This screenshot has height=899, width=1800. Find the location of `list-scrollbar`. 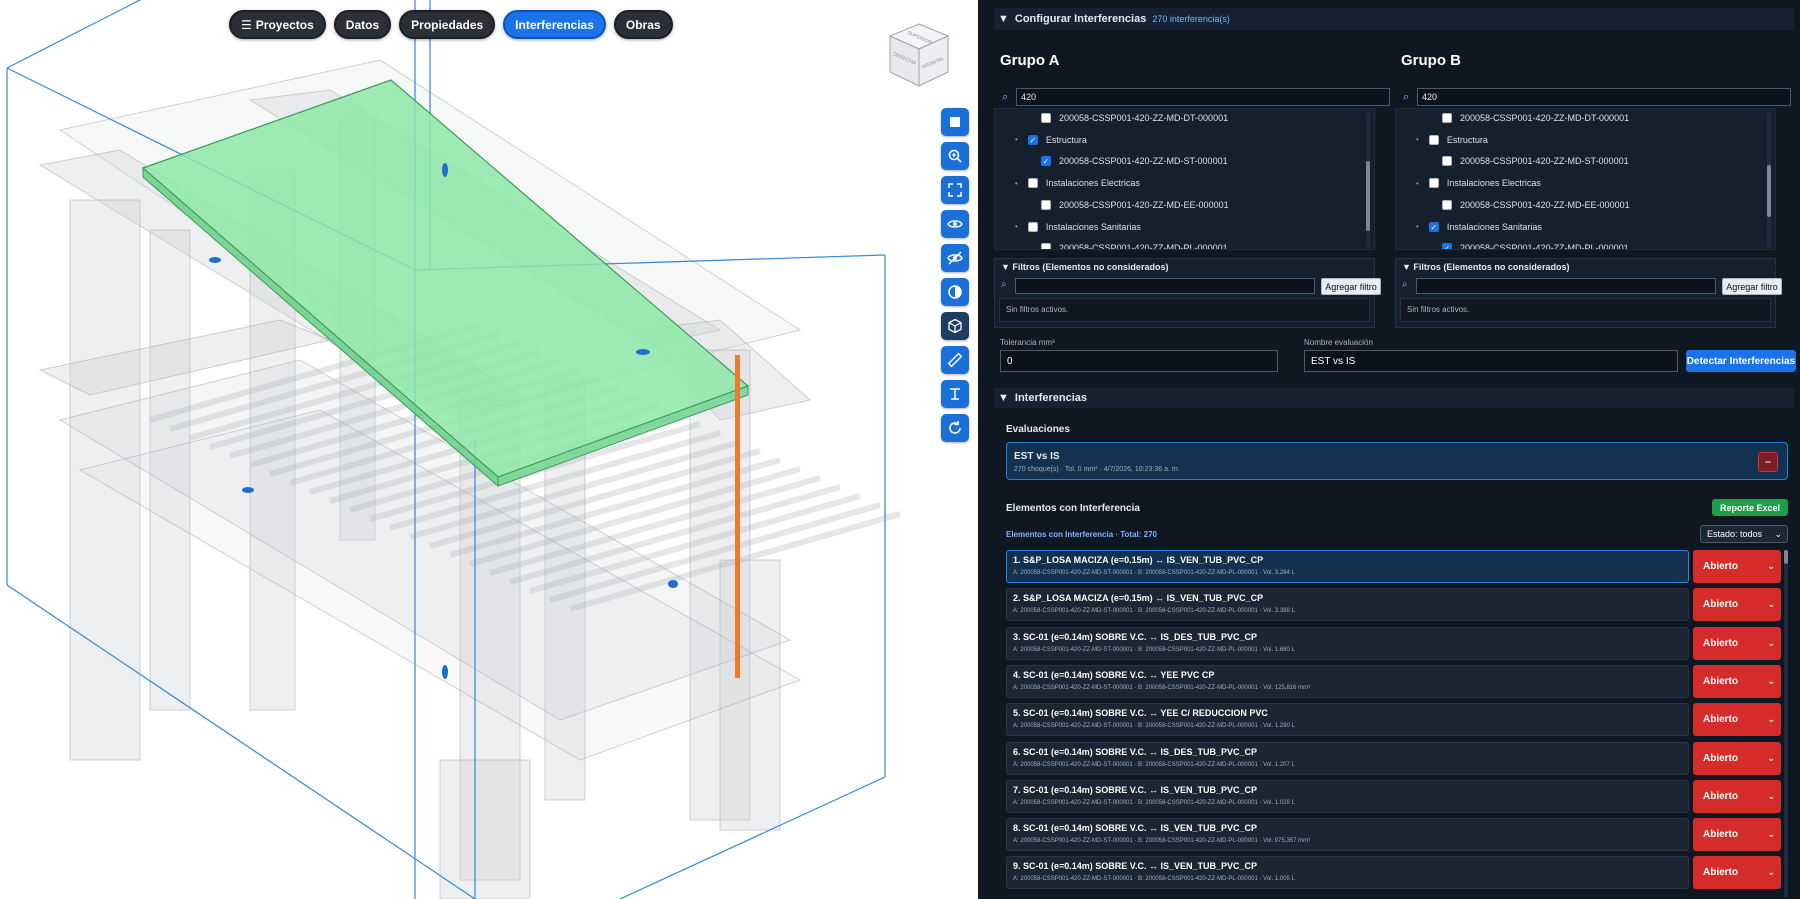

list-scrollbar is located at coordinates (1786, 723).